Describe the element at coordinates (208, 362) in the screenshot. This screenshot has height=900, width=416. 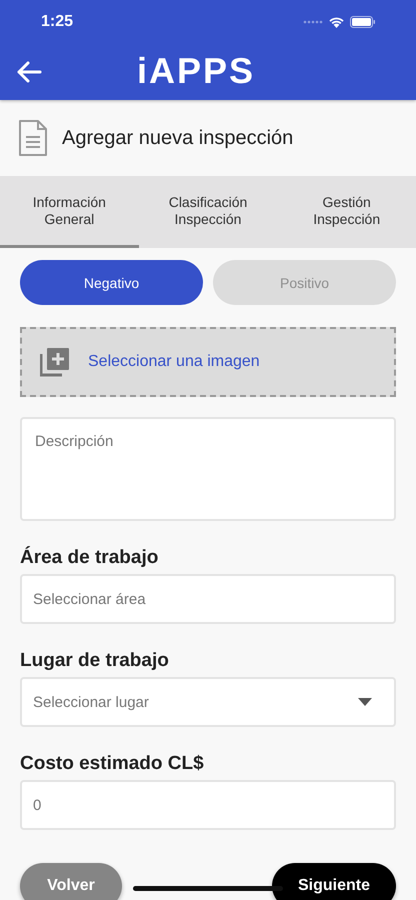
I see `image-picker: Seleccionar una imagen` at that location.